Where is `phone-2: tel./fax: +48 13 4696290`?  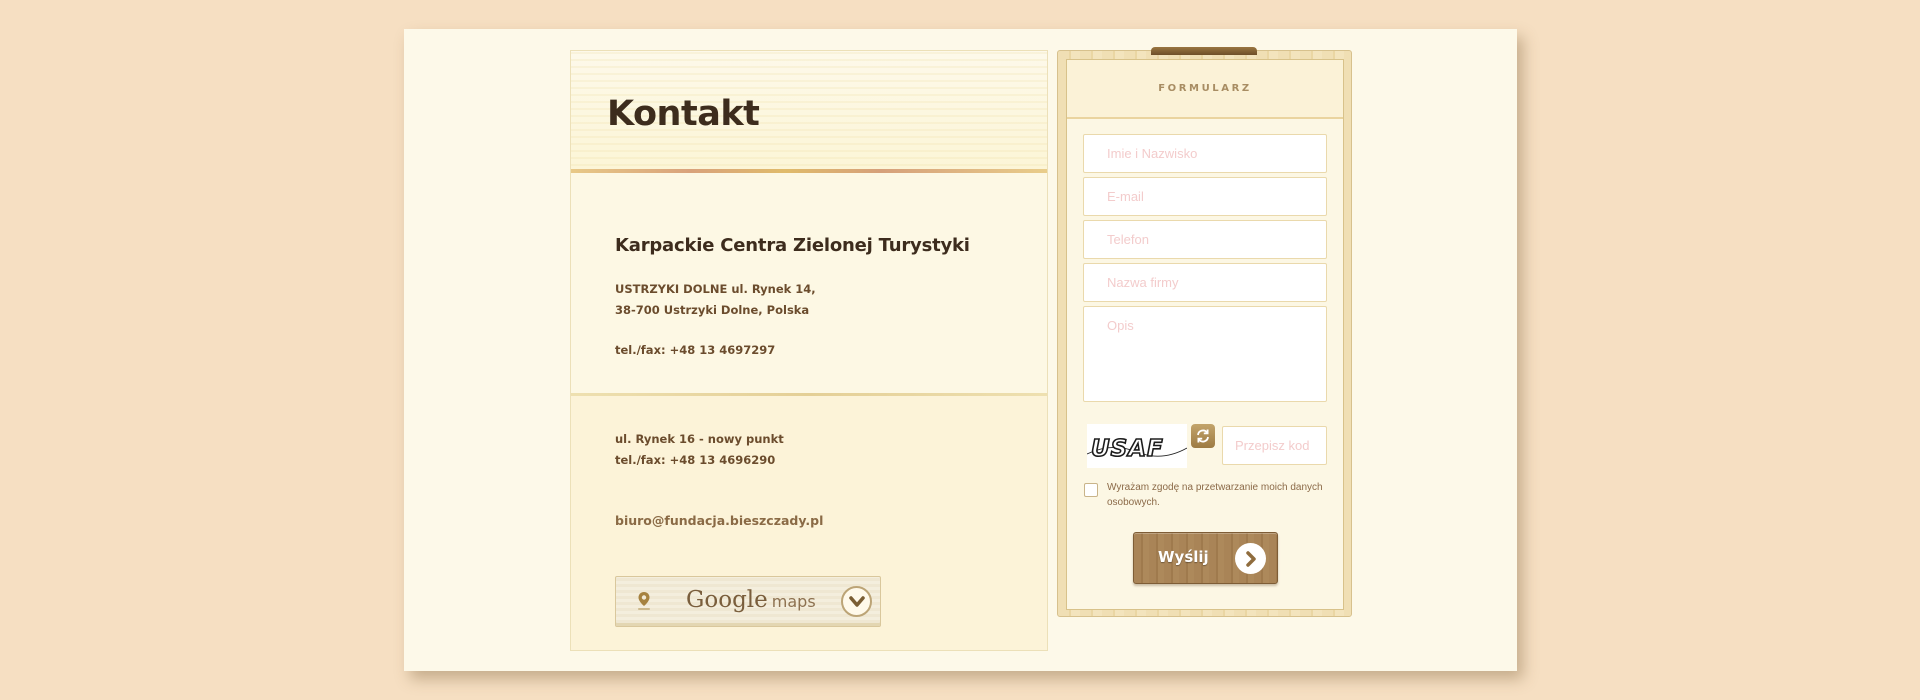
phone-2: tel./fax: +48 13 4696290 is located at coordinates (695, 460).